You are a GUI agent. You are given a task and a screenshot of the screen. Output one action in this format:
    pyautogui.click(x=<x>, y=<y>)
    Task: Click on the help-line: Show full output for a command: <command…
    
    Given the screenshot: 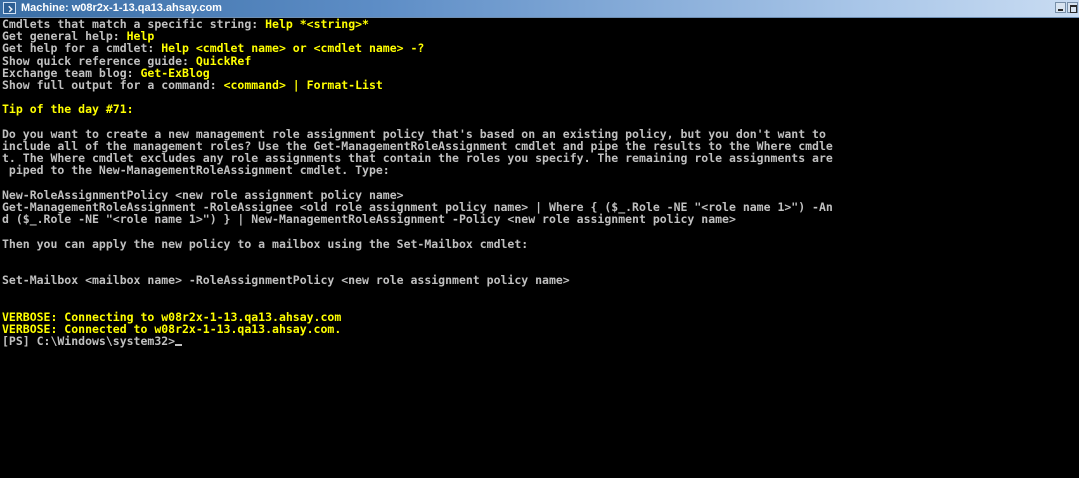 What is the action you would take?
    pyautogui.click(x=192, y=85)
    